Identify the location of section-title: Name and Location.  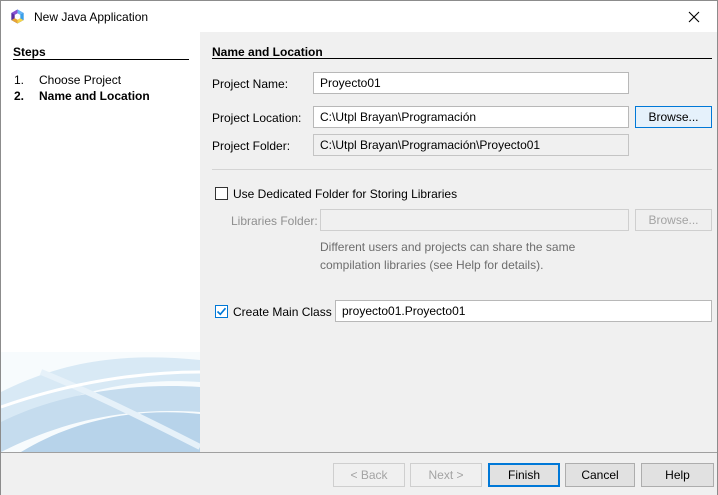
(267, 52).